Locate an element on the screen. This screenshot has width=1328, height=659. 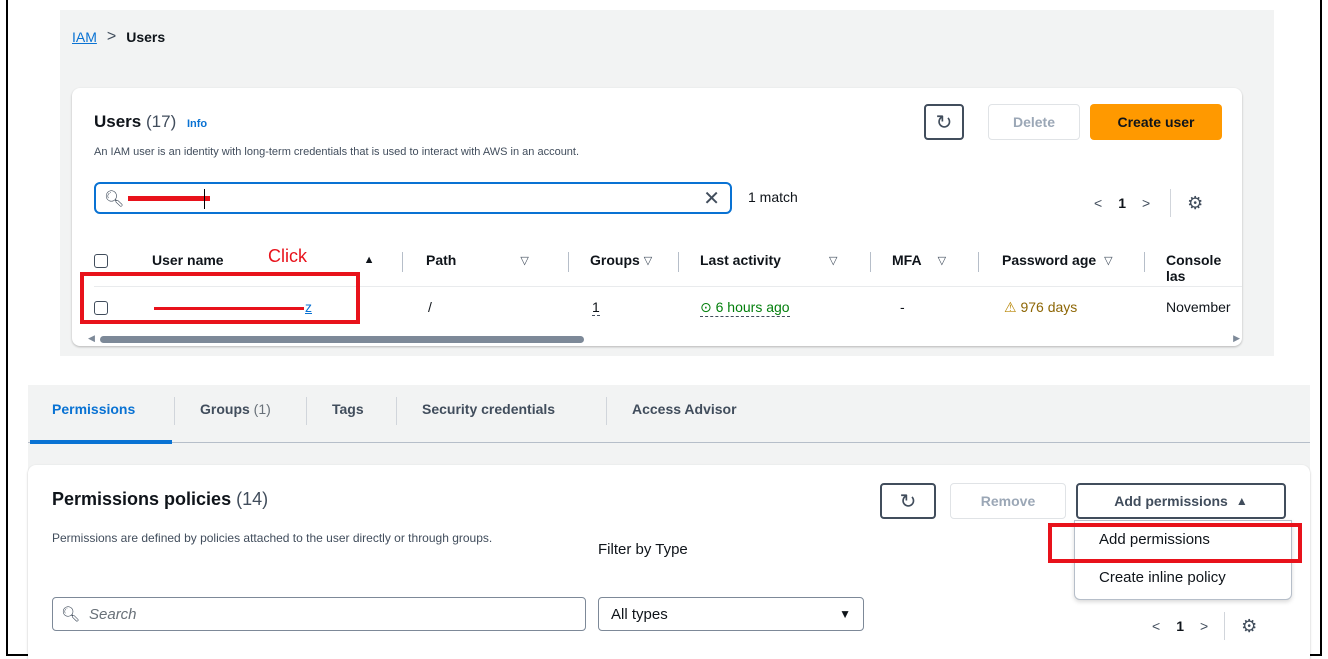
search-placeholder: Search is located at coordinates (113, 614).